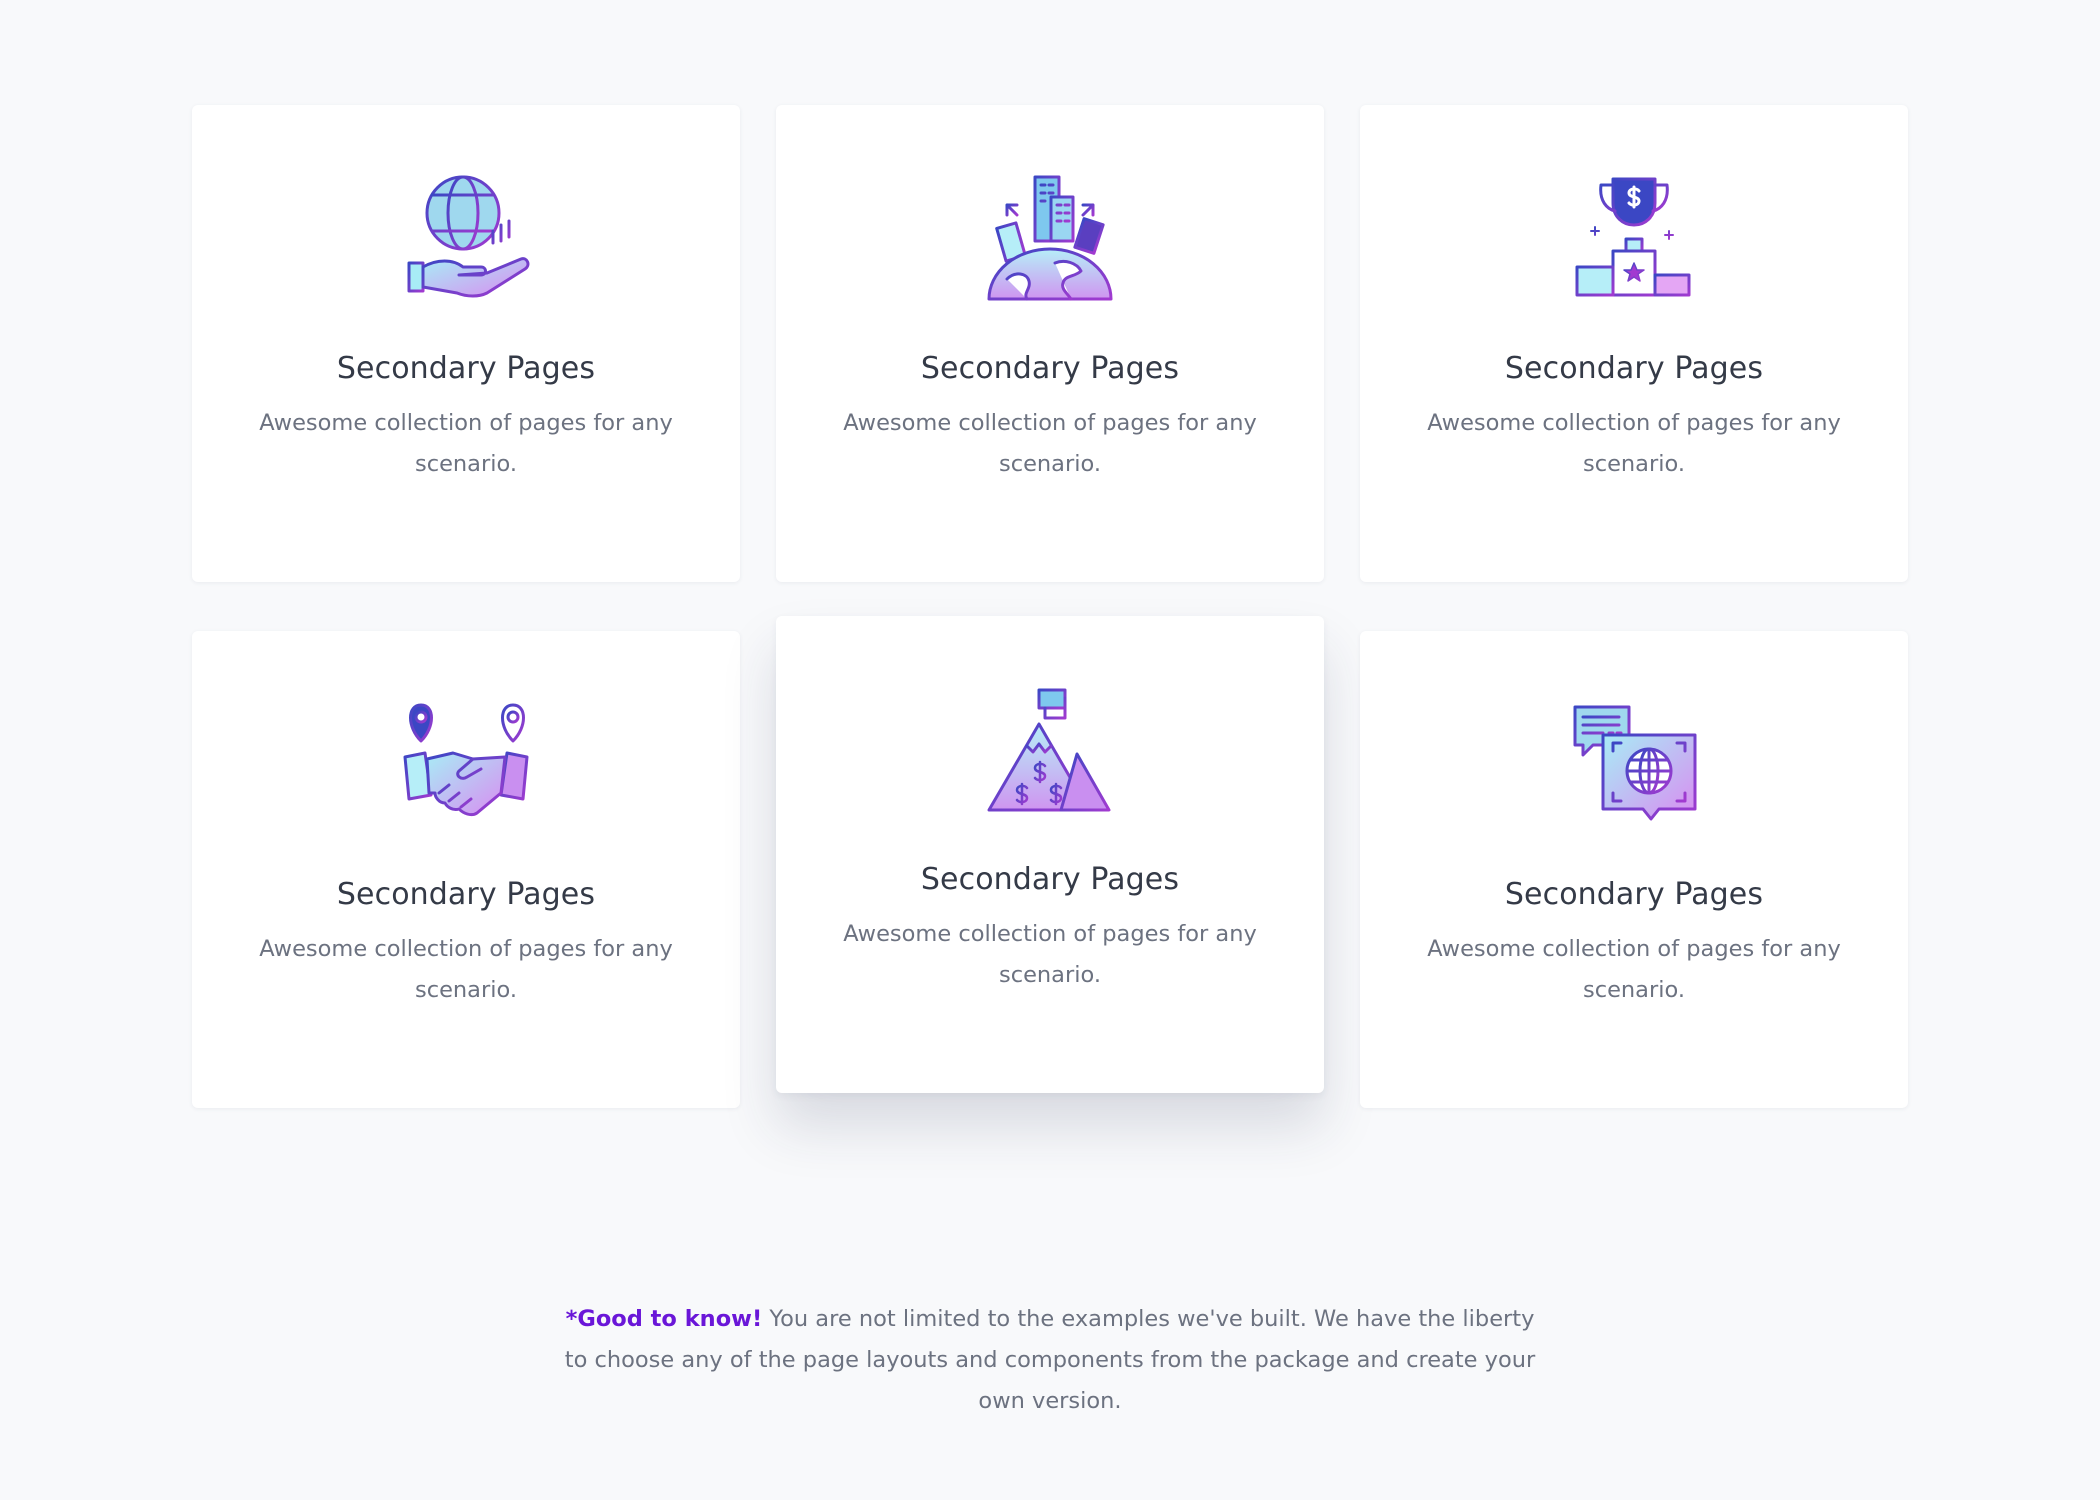 The image size is (2100, 1500). I want to click on trophy-podium-icon, so click(1634, 238).